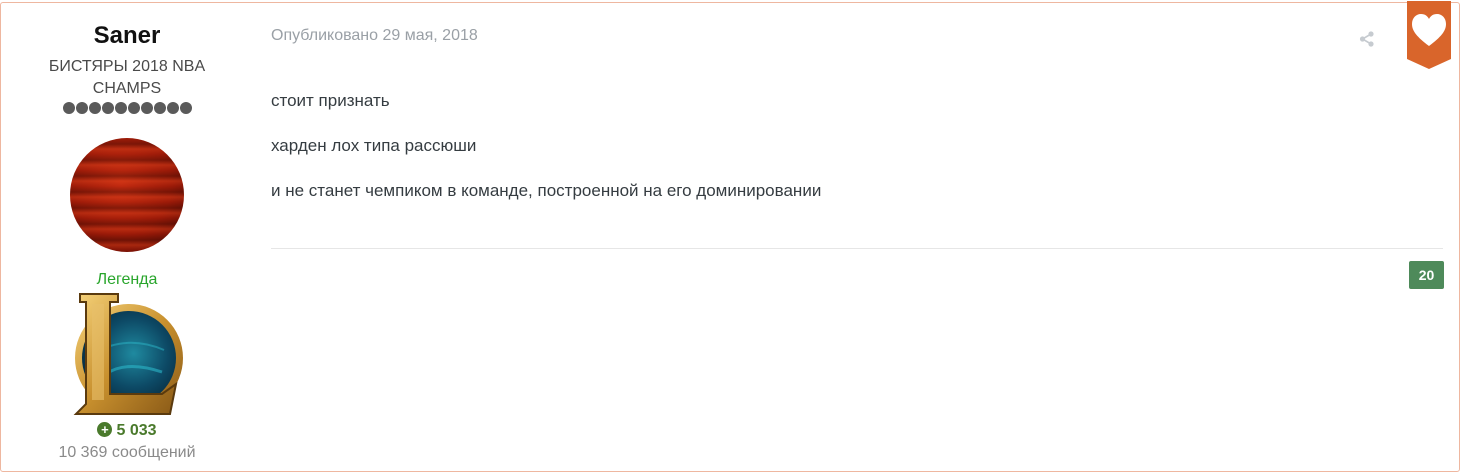  I want to click on avatar, so click(127, 195).